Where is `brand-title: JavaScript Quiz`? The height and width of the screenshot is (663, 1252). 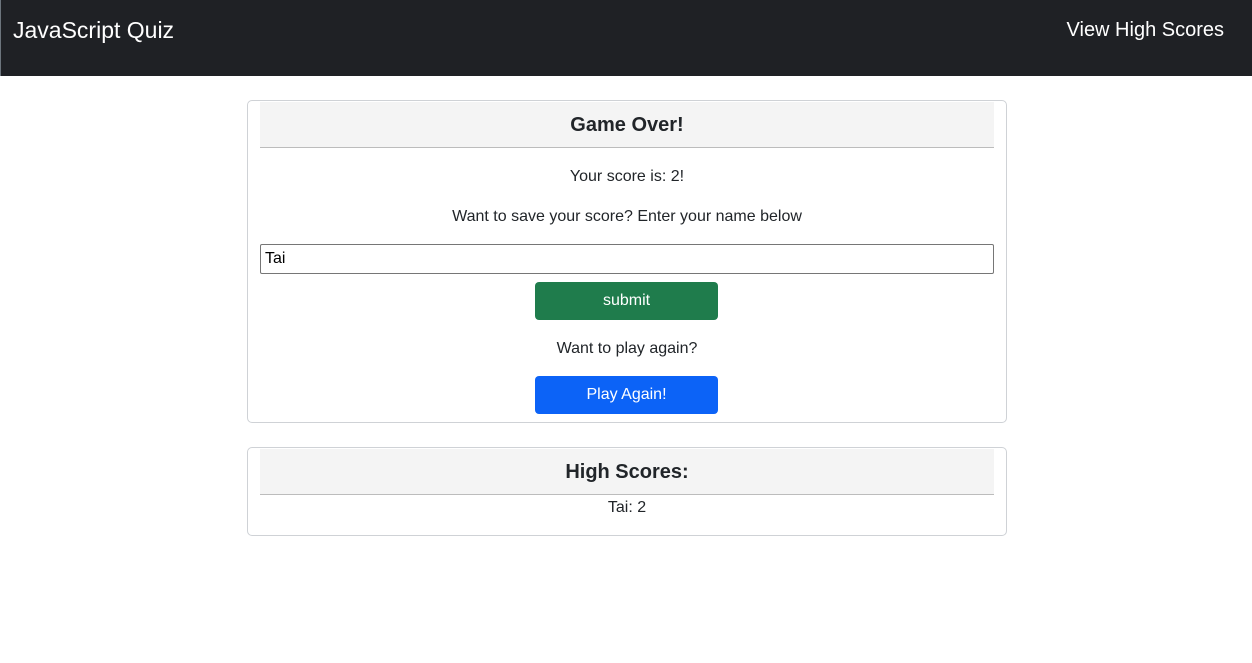 brand-title: JavaScript Quiz is located at coordinates (93, 30).